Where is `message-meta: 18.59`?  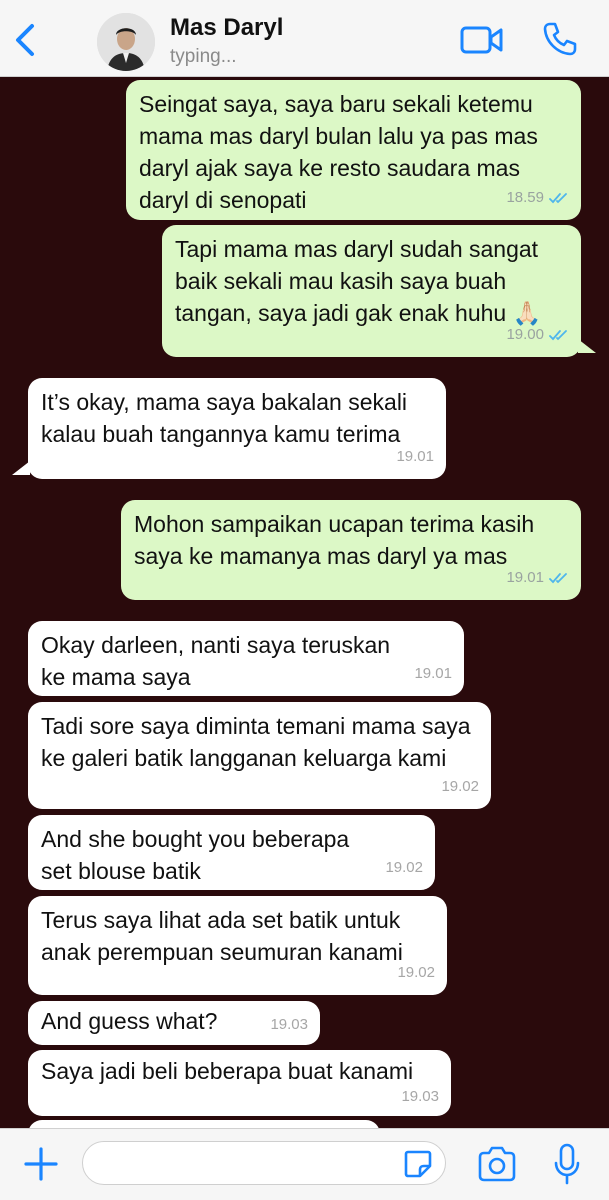
message-meta: 18.59 is located at coordinates (537, 198).